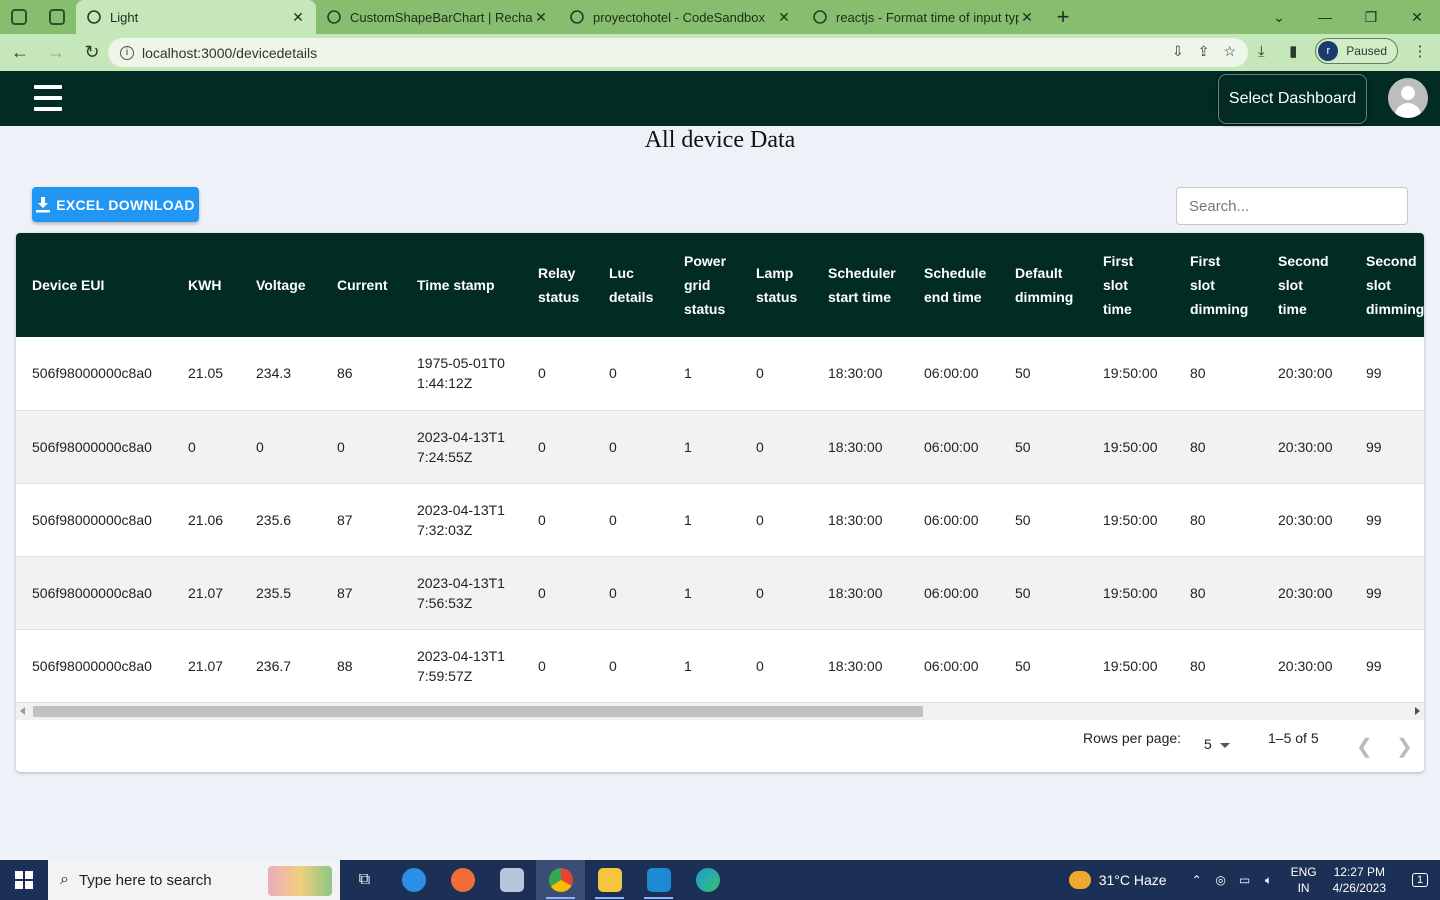  Describe the element at coordinates (1204, 51) in the screenshot. I see `share-icon: ⇪` at that location.